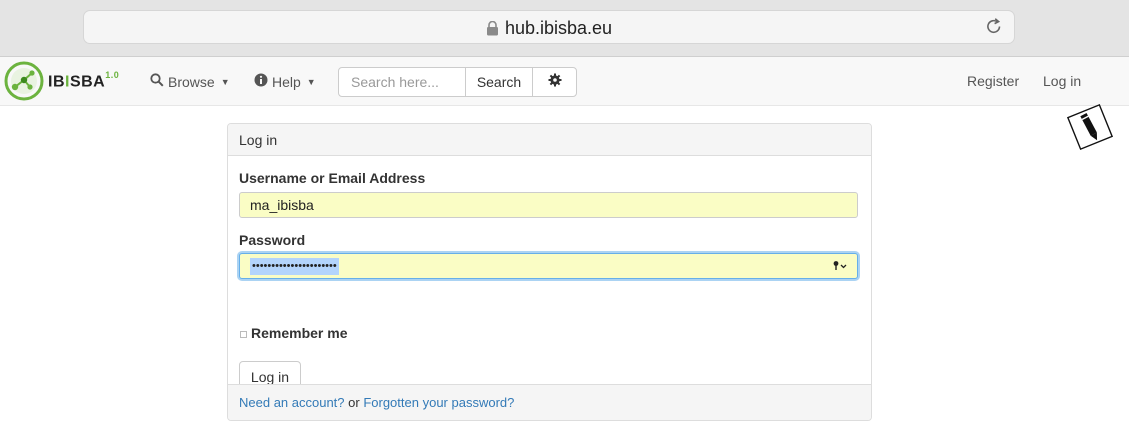  I want to click on remember-checkbox, so click(243, 334).